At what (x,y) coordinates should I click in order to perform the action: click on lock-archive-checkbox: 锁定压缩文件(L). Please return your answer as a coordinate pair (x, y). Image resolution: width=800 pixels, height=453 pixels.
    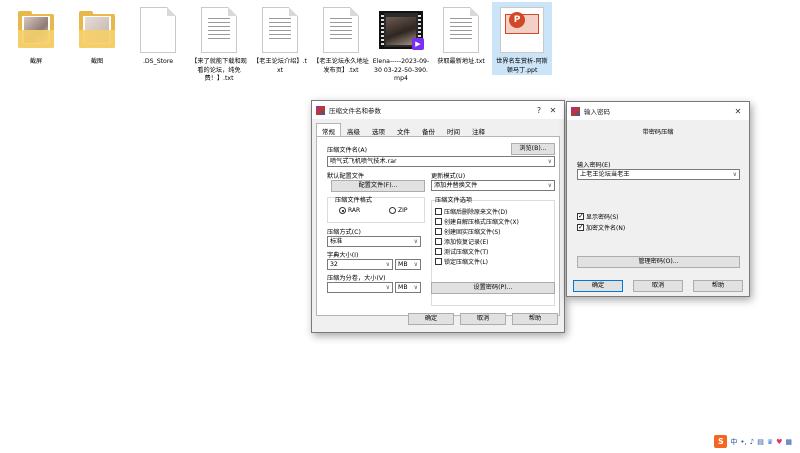
    Looking at the image, I should click on (461, 261).